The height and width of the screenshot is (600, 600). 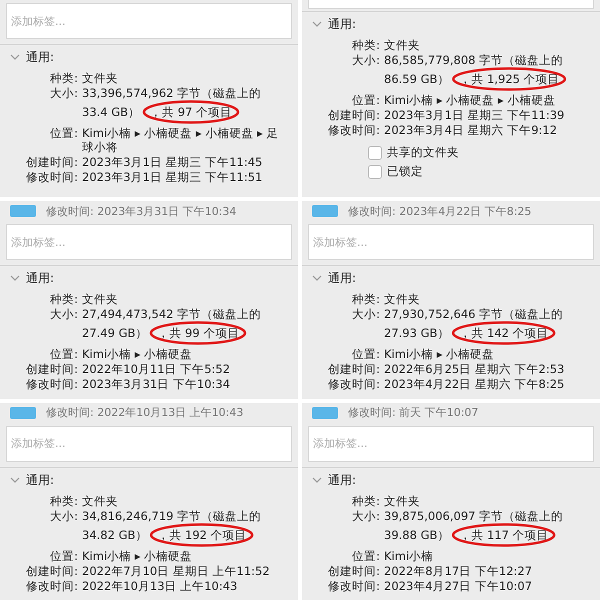 What do you see at coordinates (172, 93) in the screenshot?
I see `info-value: 33,396,574,962 字节（磁盘上的` at bounding box center [172, 93].